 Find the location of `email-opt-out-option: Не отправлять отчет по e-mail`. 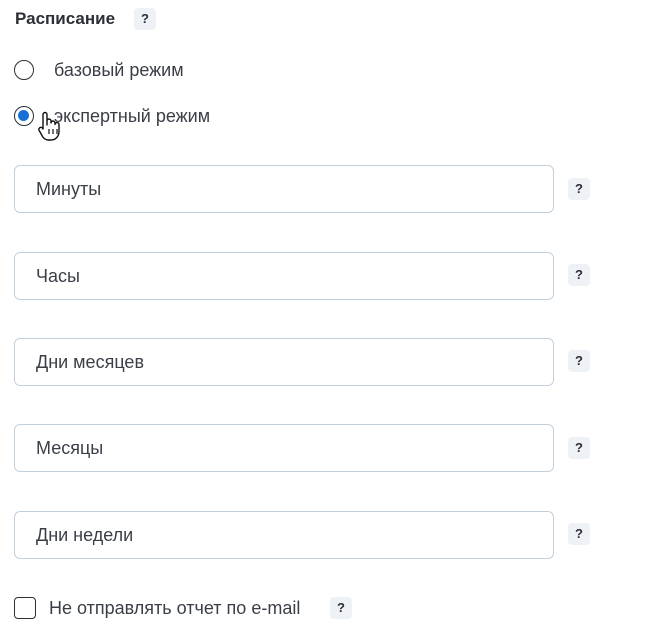

email-opt-out-option: Не отправлять отчет по e-mail is located at coordinates (157, 608).